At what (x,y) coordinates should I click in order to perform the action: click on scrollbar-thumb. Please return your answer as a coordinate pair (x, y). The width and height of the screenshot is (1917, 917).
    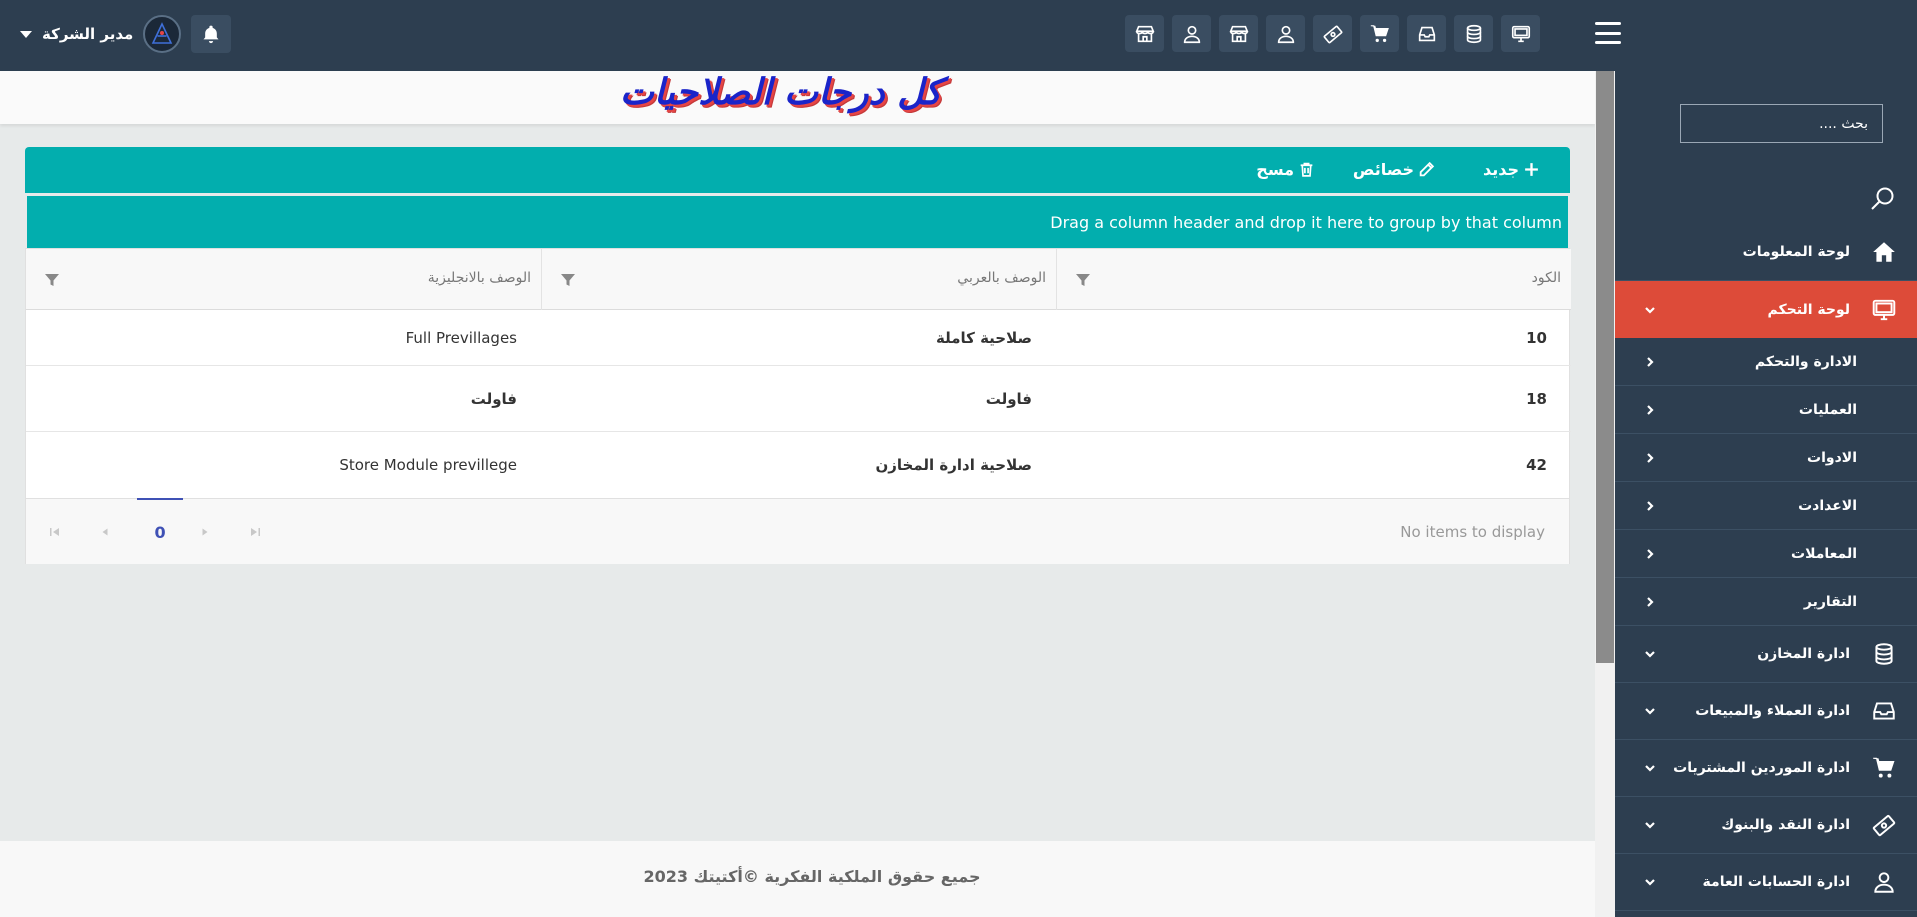
    Looking at the image, I should click on (1605, 367).